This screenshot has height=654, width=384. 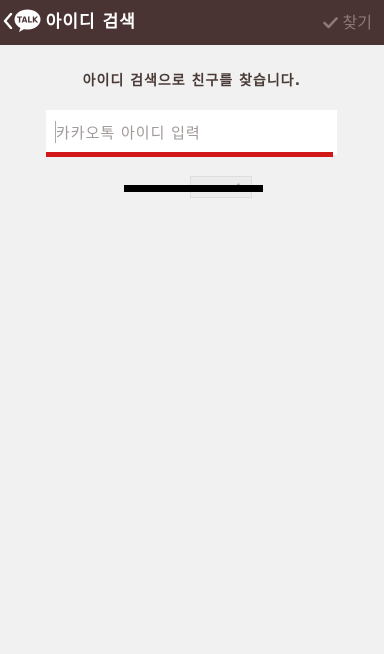 I want to click on search-instruction: 아이디 검색으로 친구를 찾습니다., so click(x=192, y=81).